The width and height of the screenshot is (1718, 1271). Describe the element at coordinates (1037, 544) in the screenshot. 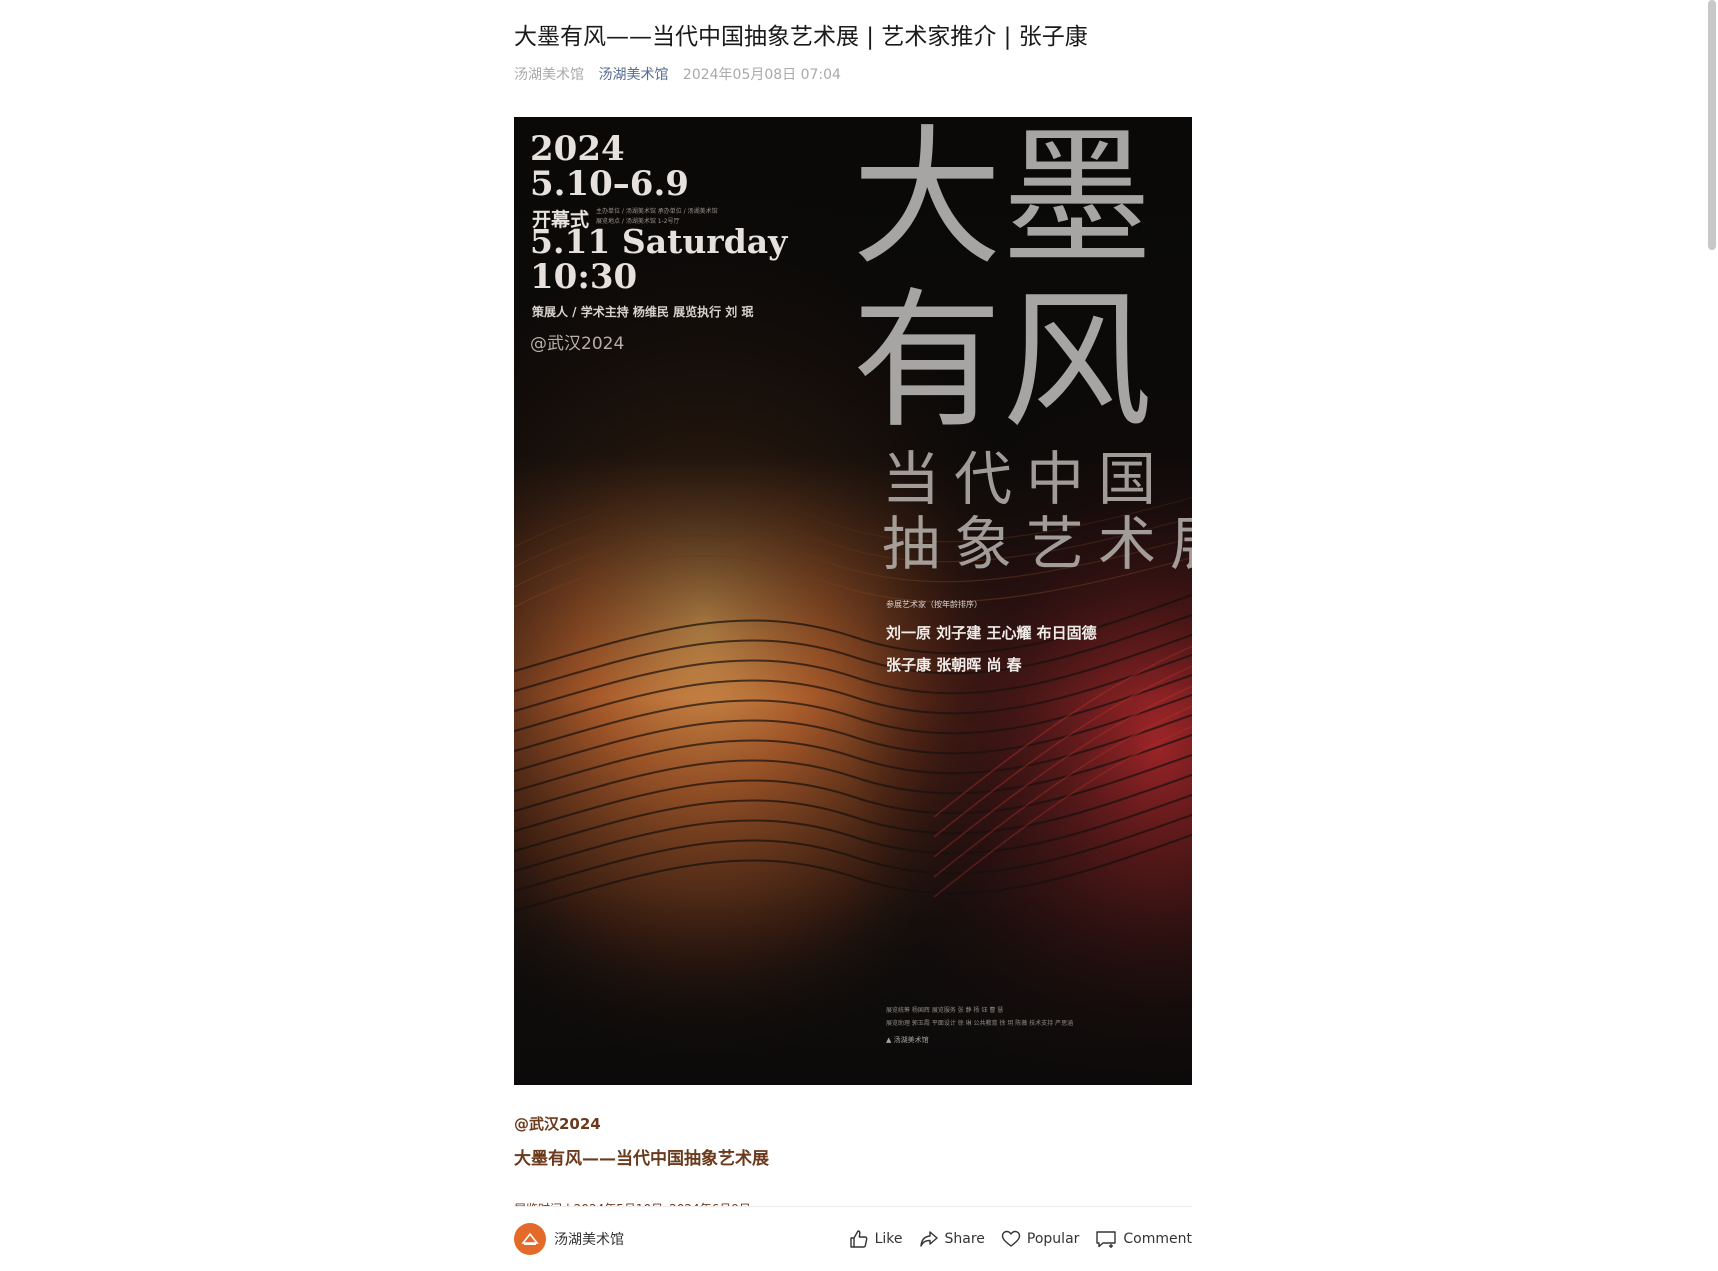

I see `poster-subtitle-line2: 抽象艺术展` at that location.